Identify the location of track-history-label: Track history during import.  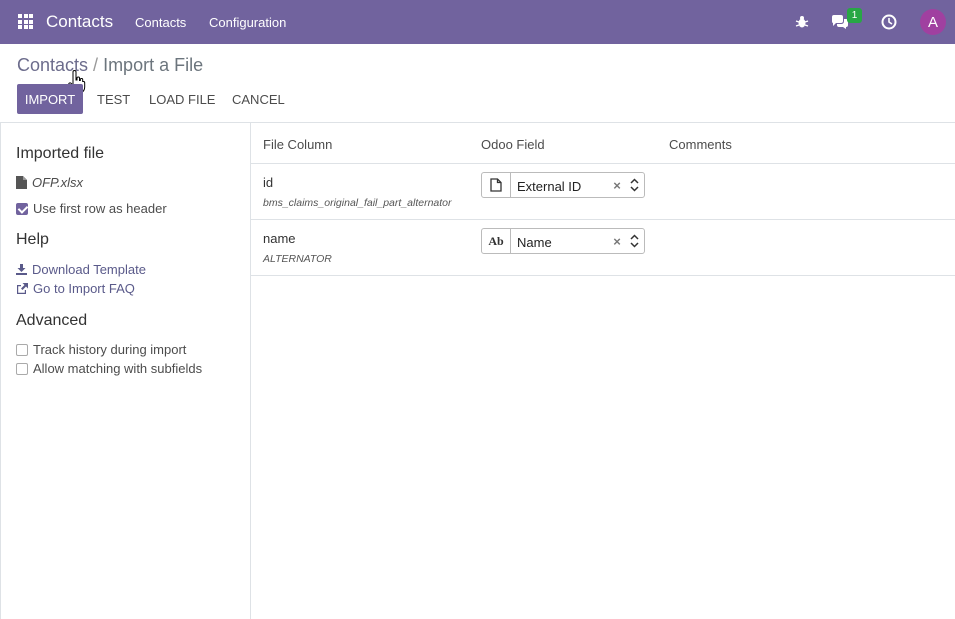
(109, 349).